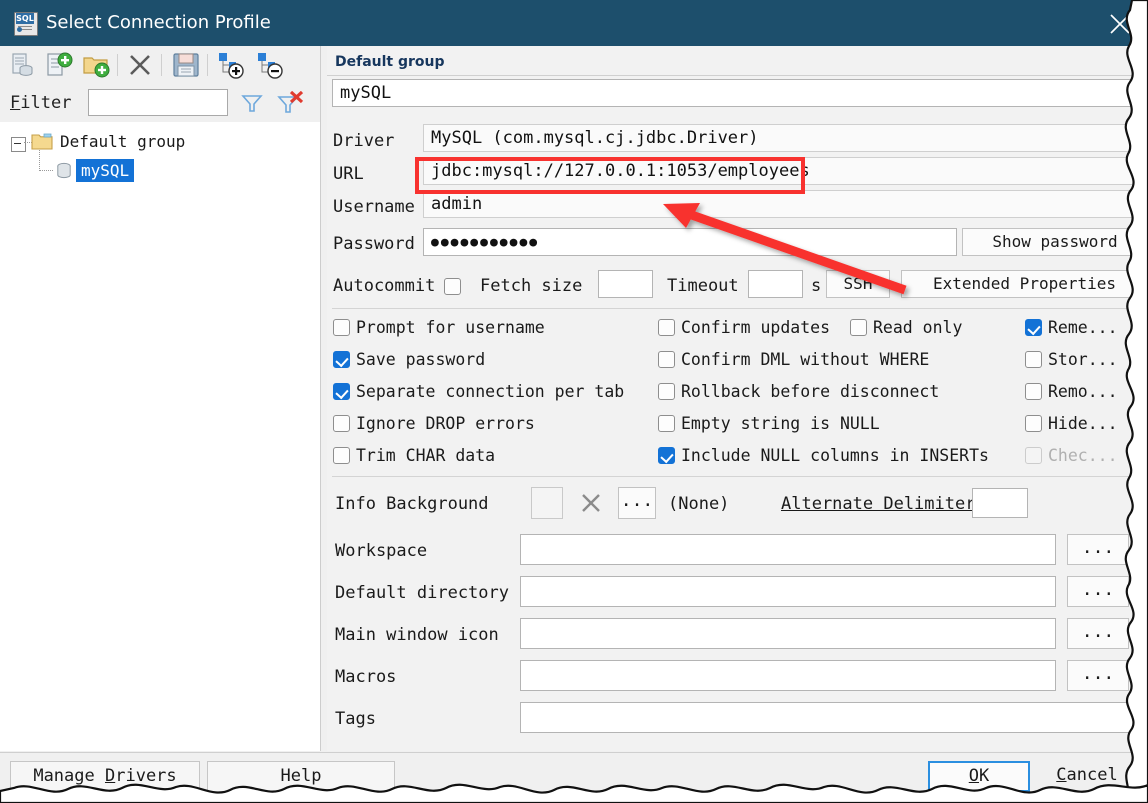 The height and width of the screenshot is (803, 1148). What do you see at coordinates (96, 65) in the screenshot?
I see `new-group-button` at bounding box center [96, 65].